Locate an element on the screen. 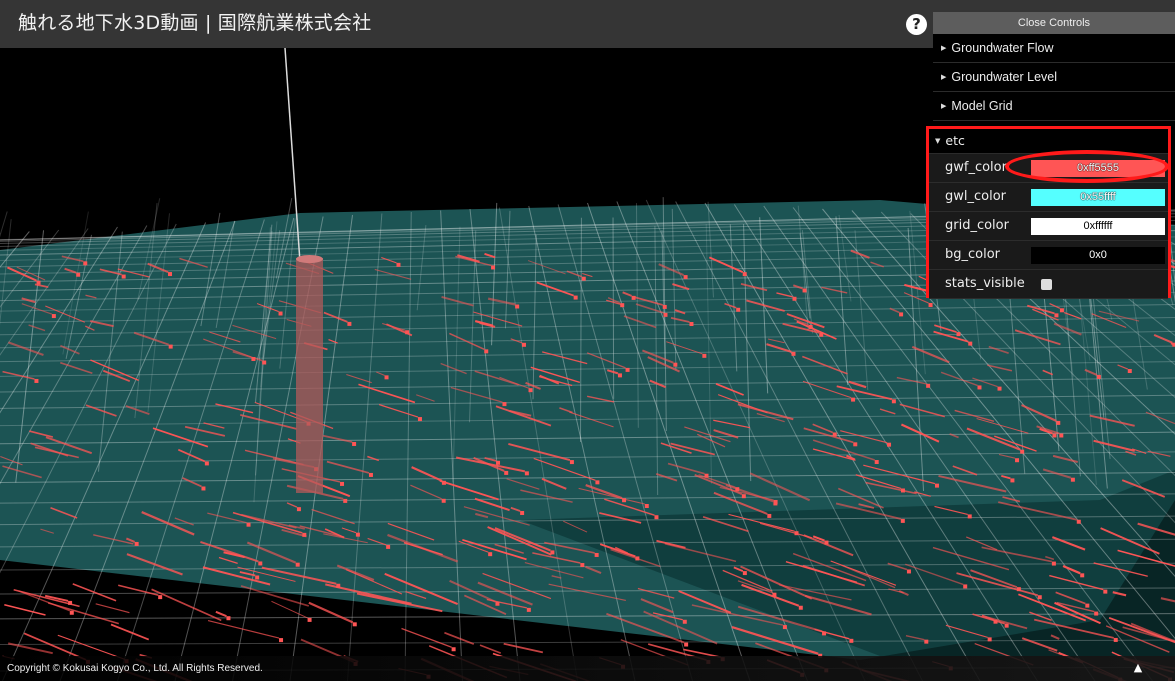 This screenshot has width=1175, height=681. folder-etc-title: ▼ etc is located at coordinates (1048, 141).